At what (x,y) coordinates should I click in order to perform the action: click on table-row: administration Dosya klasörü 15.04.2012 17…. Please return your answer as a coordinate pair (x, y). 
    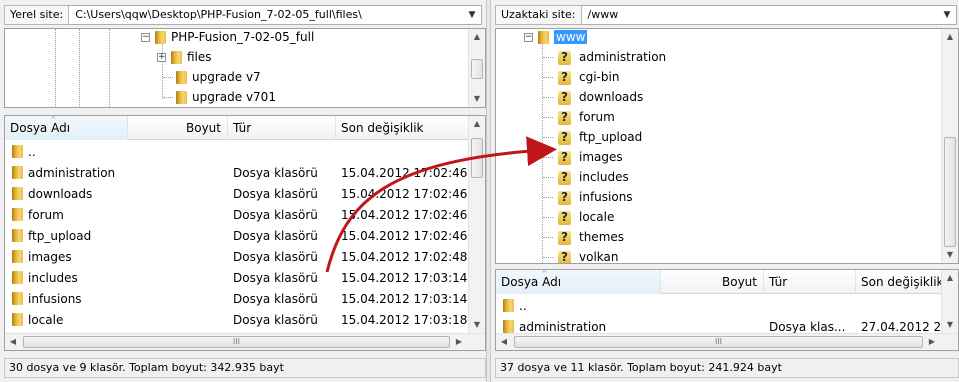
    Looking at the image, I should click on (237, 172).